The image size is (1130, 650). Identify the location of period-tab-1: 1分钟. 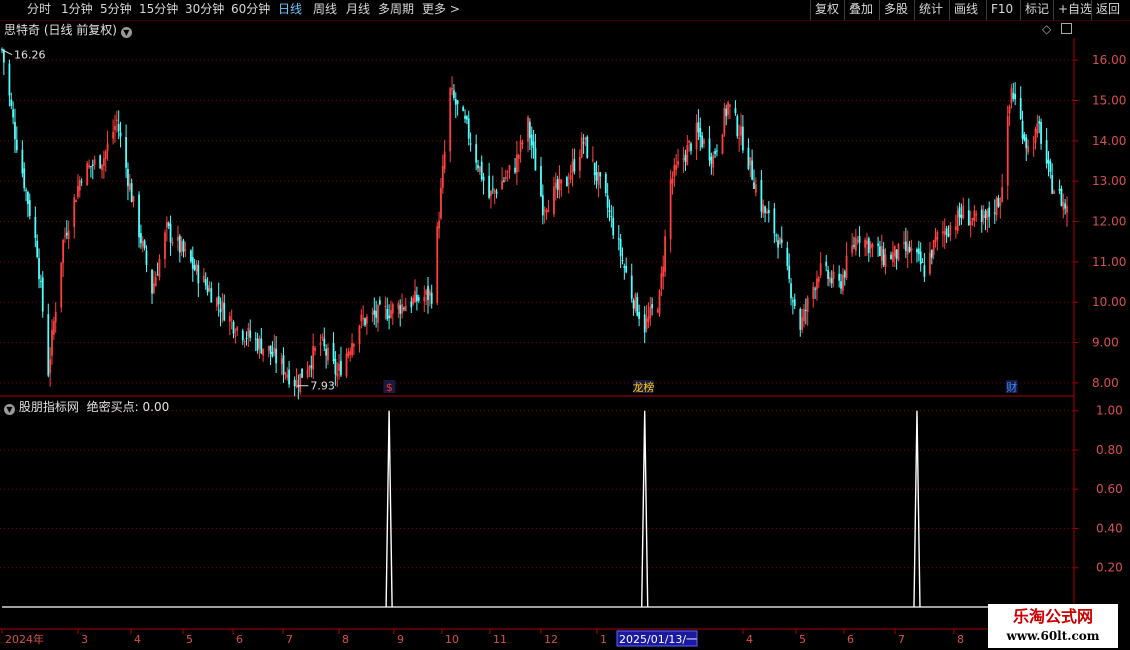
(77, 9).